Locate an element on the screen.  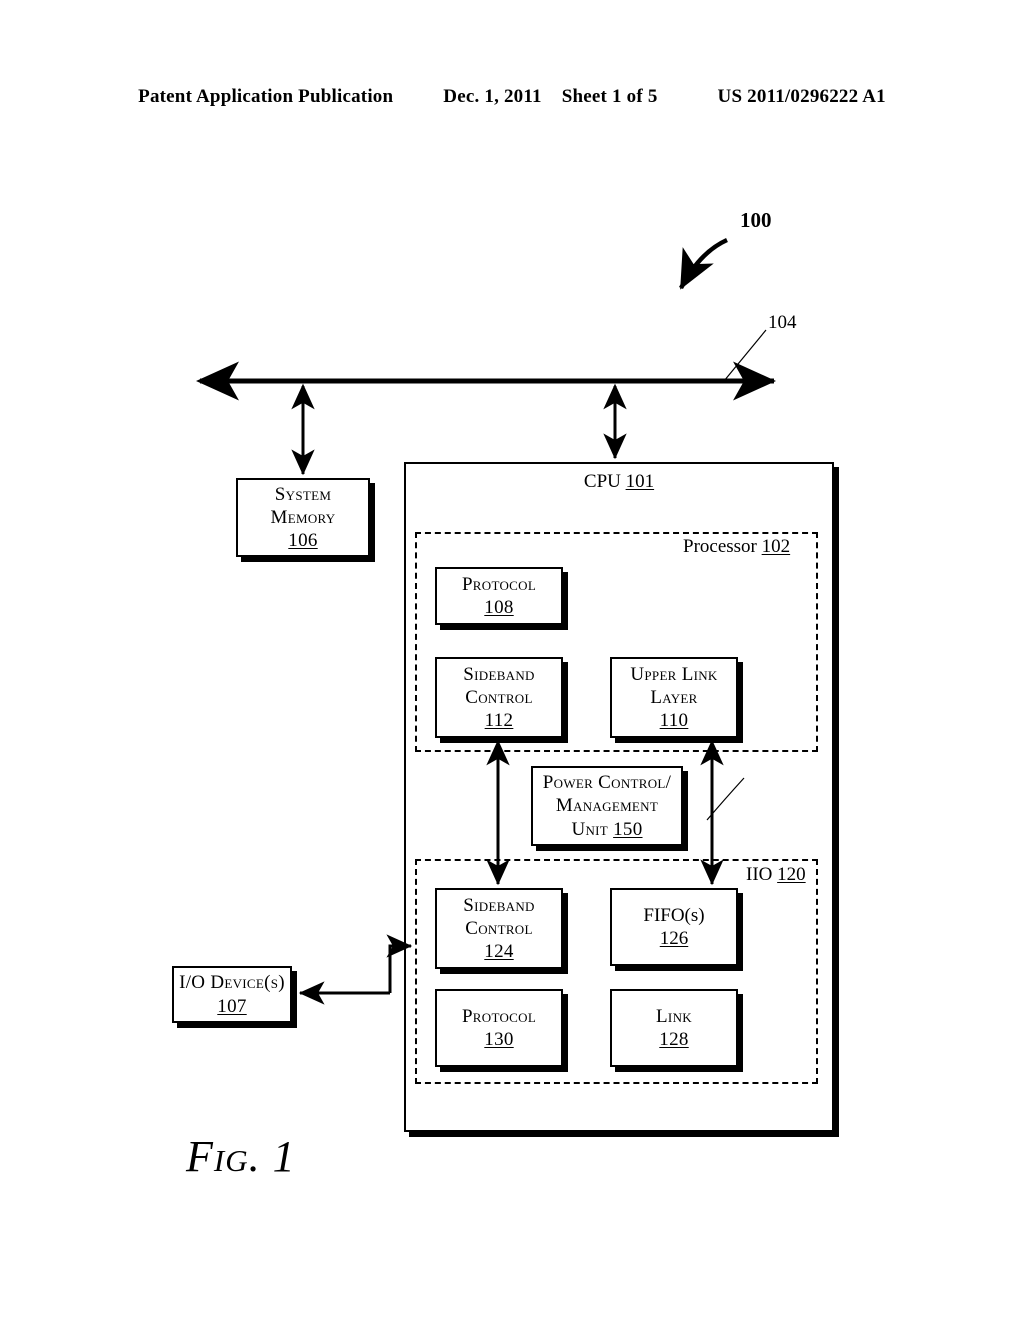
sideband-control-124-block: Sideband Control 124 is located at coordinates (499, 928).